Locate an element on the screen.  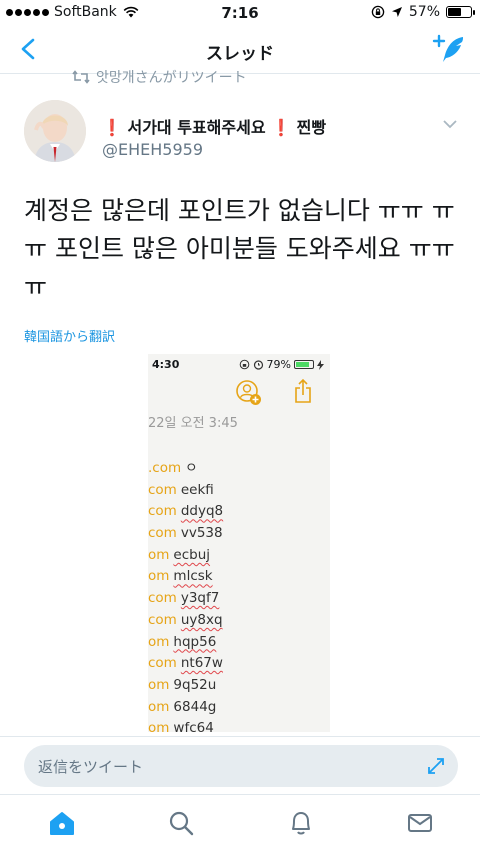
media-note-password: 6844g is located at coordinates (195, 706).